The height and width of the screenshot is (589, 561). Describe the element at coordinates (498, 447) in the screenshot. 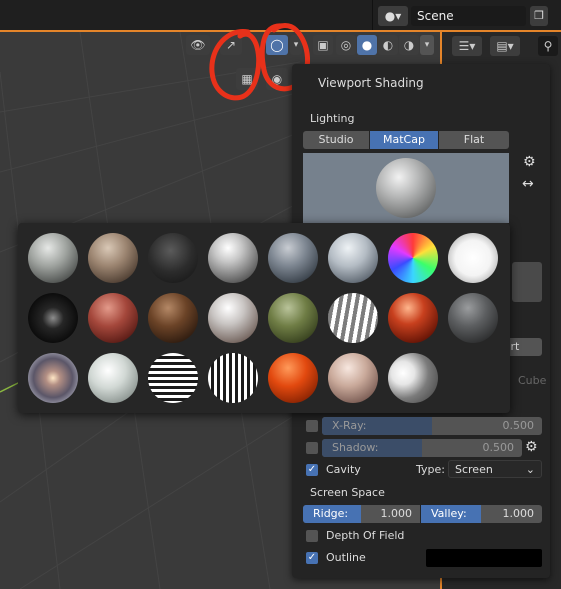

I see `shadow-value: 0.500` at that location.